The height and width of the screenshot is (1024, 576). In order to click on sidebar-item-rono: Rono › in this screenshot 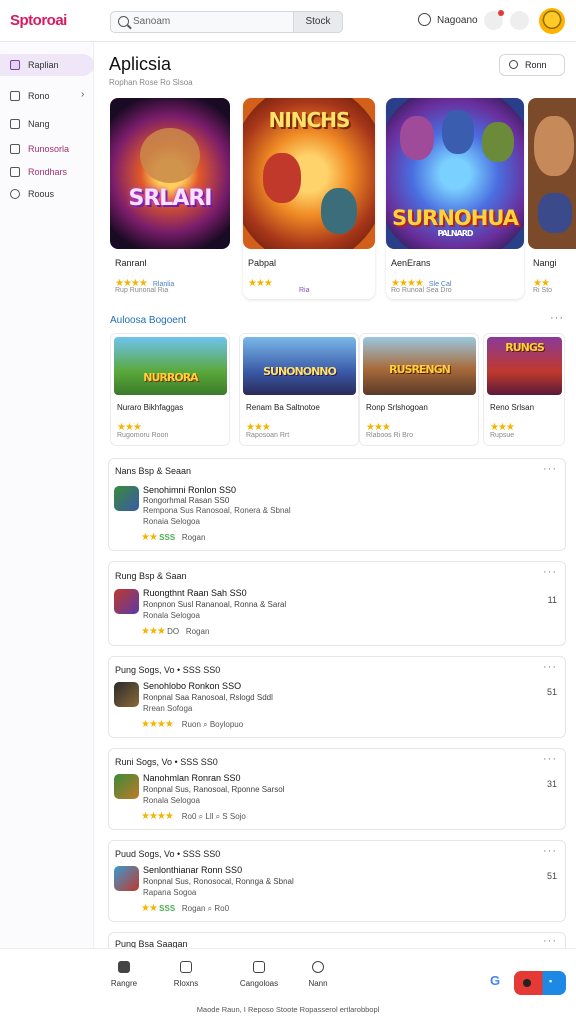, I will do `click(47, 96)`.